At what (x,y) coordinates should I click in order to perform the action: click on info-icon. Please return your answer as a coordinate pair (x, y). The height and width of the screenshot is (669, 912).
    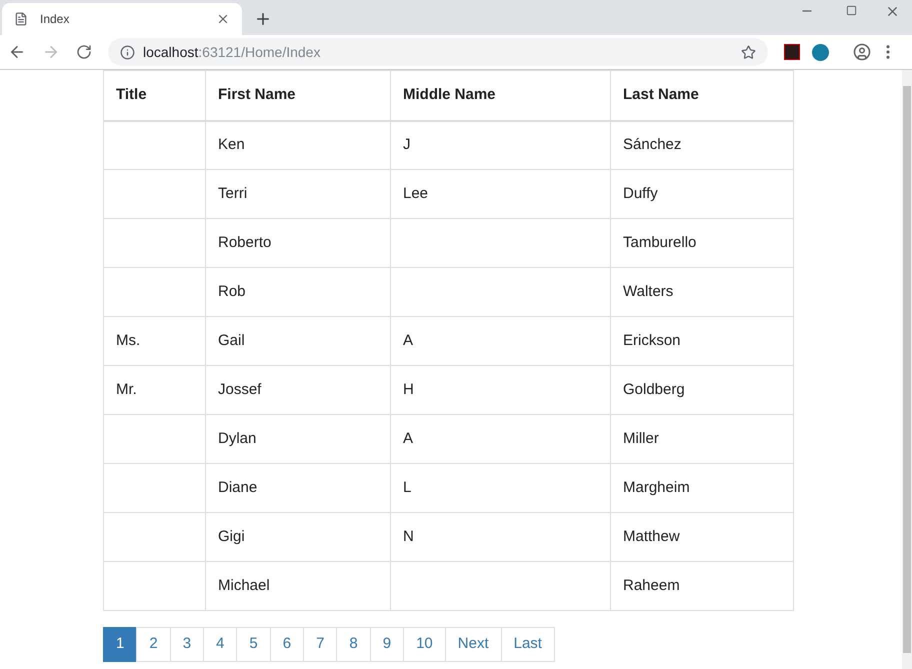
    Looking at the image, I should click on (127, 52).